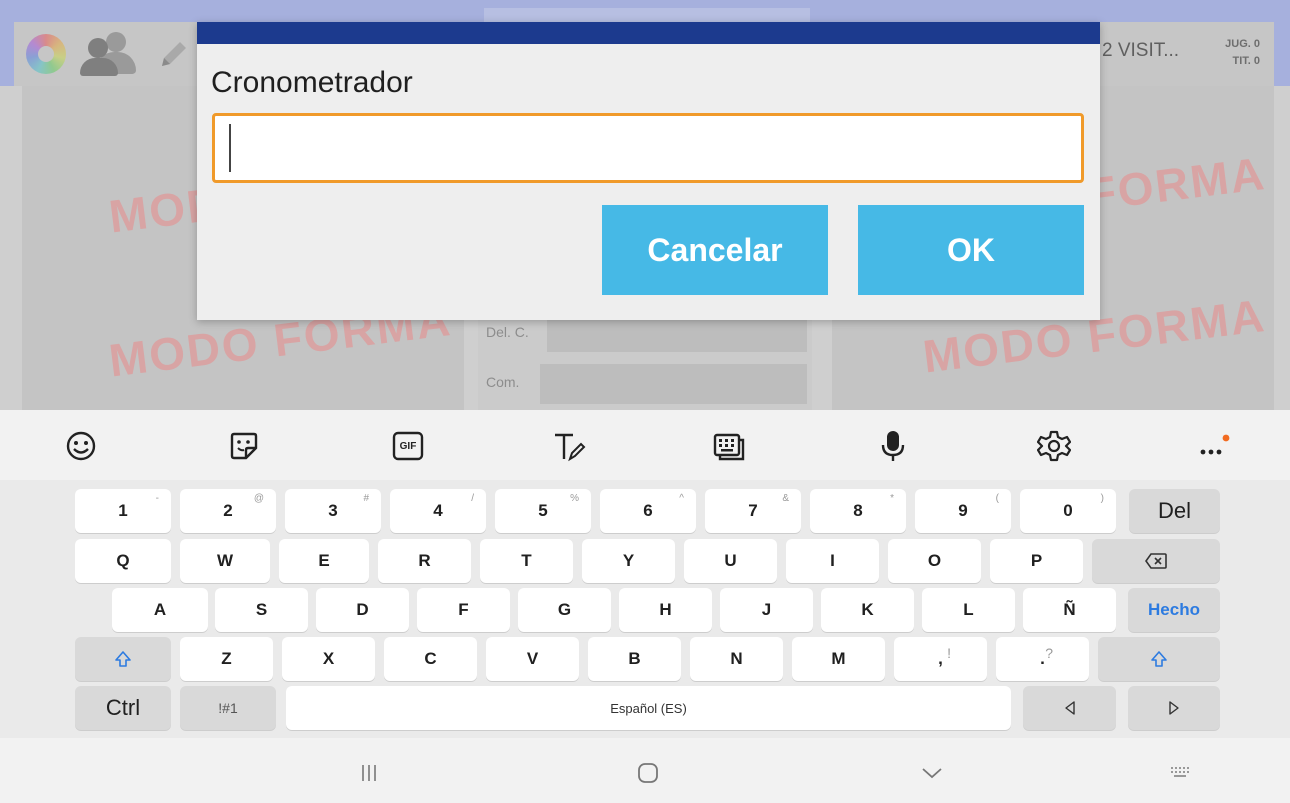 The width and height of the screenshot is (1290, 803). What do you see at coordinates (261, 610) in the screenshot?
I see `key-s: S` at bounding box center [261, 610].